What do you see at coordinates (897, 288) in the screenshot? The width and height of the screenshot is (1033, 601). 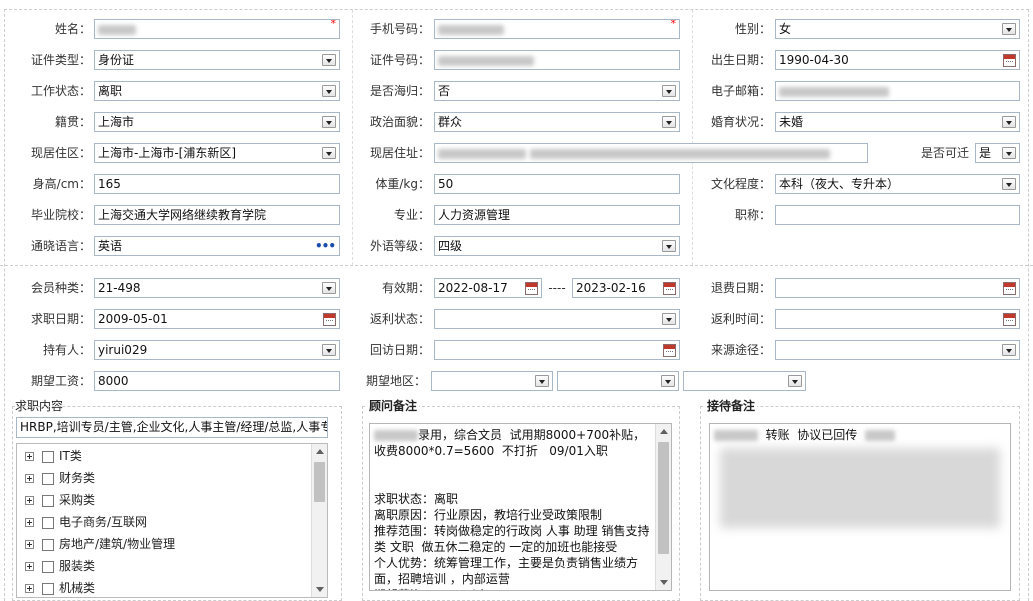 I see `refund-date-input` at bounding box center [897, 288].